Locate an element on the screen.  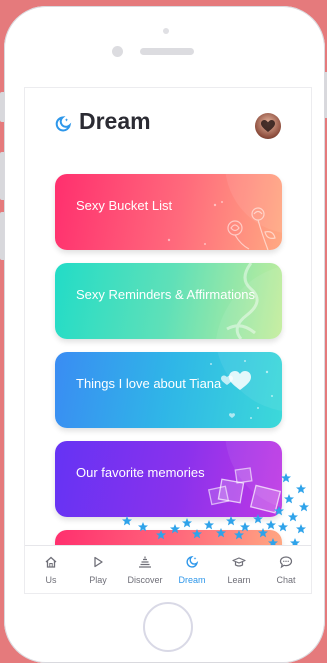
tab-label: Discover is located at coordinates (145, 580).